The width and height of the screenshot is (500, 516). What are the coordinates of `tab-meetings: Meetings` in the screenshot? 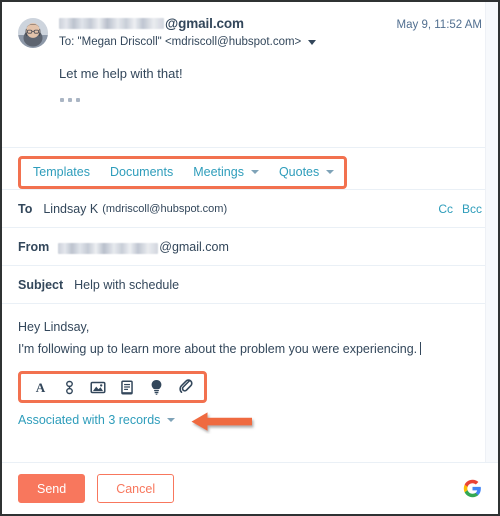 It's located at (226, 172).